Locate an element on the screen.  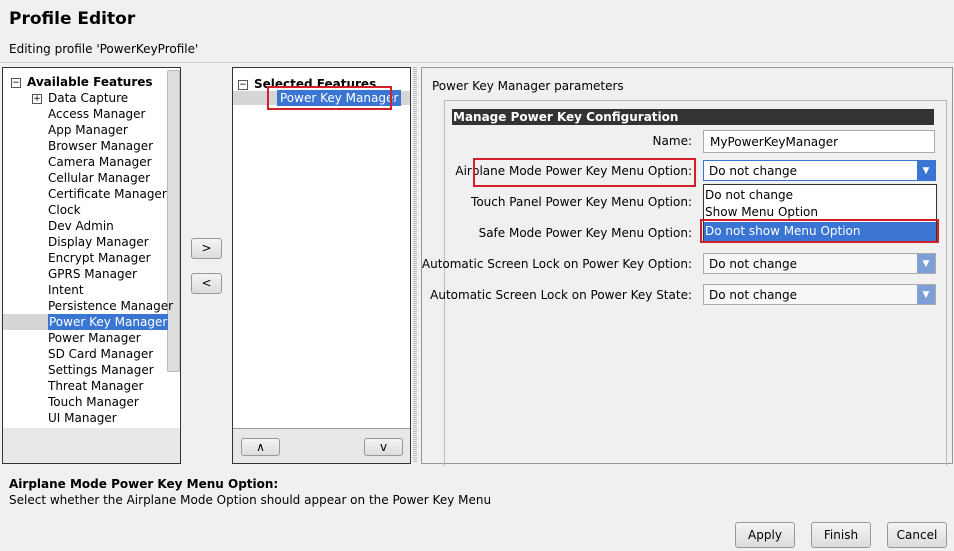
feature-item: Display Manager is located at coordinates (98, 242).